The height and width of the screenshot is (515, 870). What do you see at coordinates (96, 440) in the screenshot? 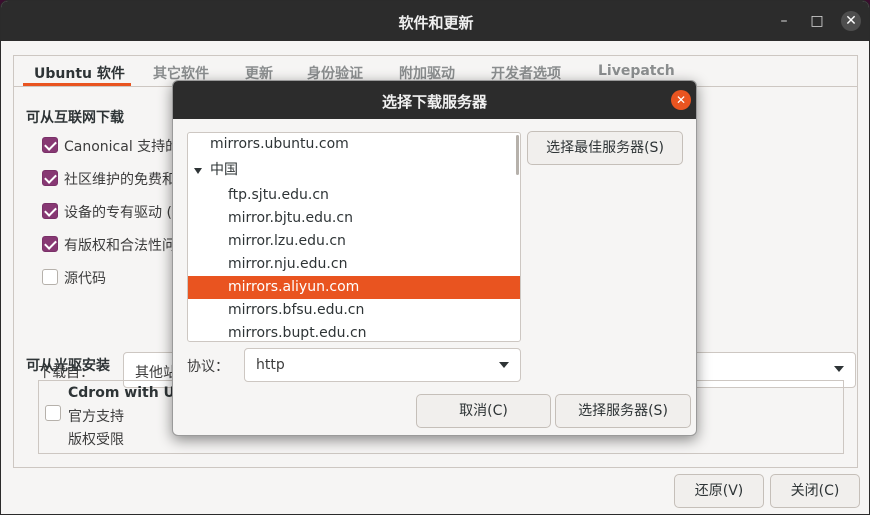
I see `cdrom-line-restricted: 版权受限` at bounding box center [96, 440].